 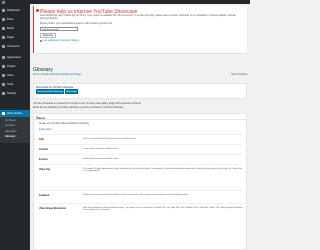 I want to click on row-key: Content, so click(x=44, y=149).